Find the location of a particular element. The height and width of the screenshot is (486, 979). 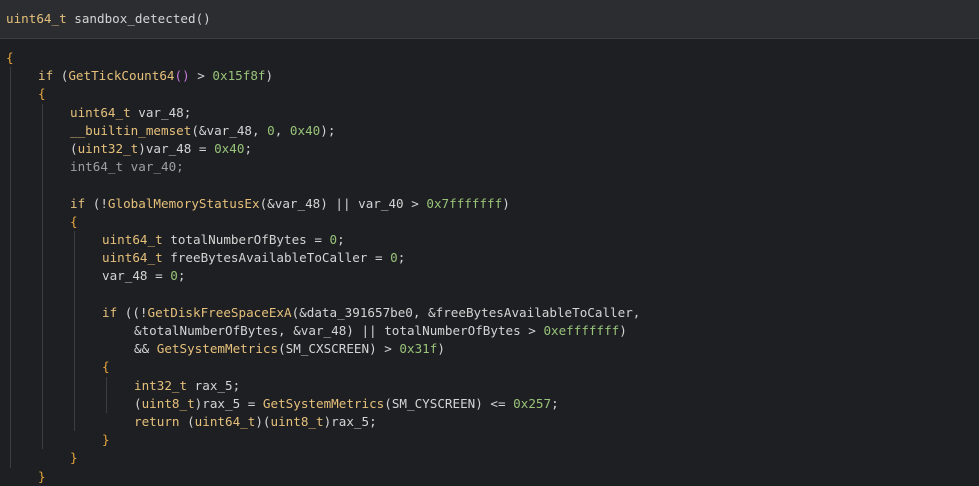

code-token: ((! is located at coordinates (132, 312).